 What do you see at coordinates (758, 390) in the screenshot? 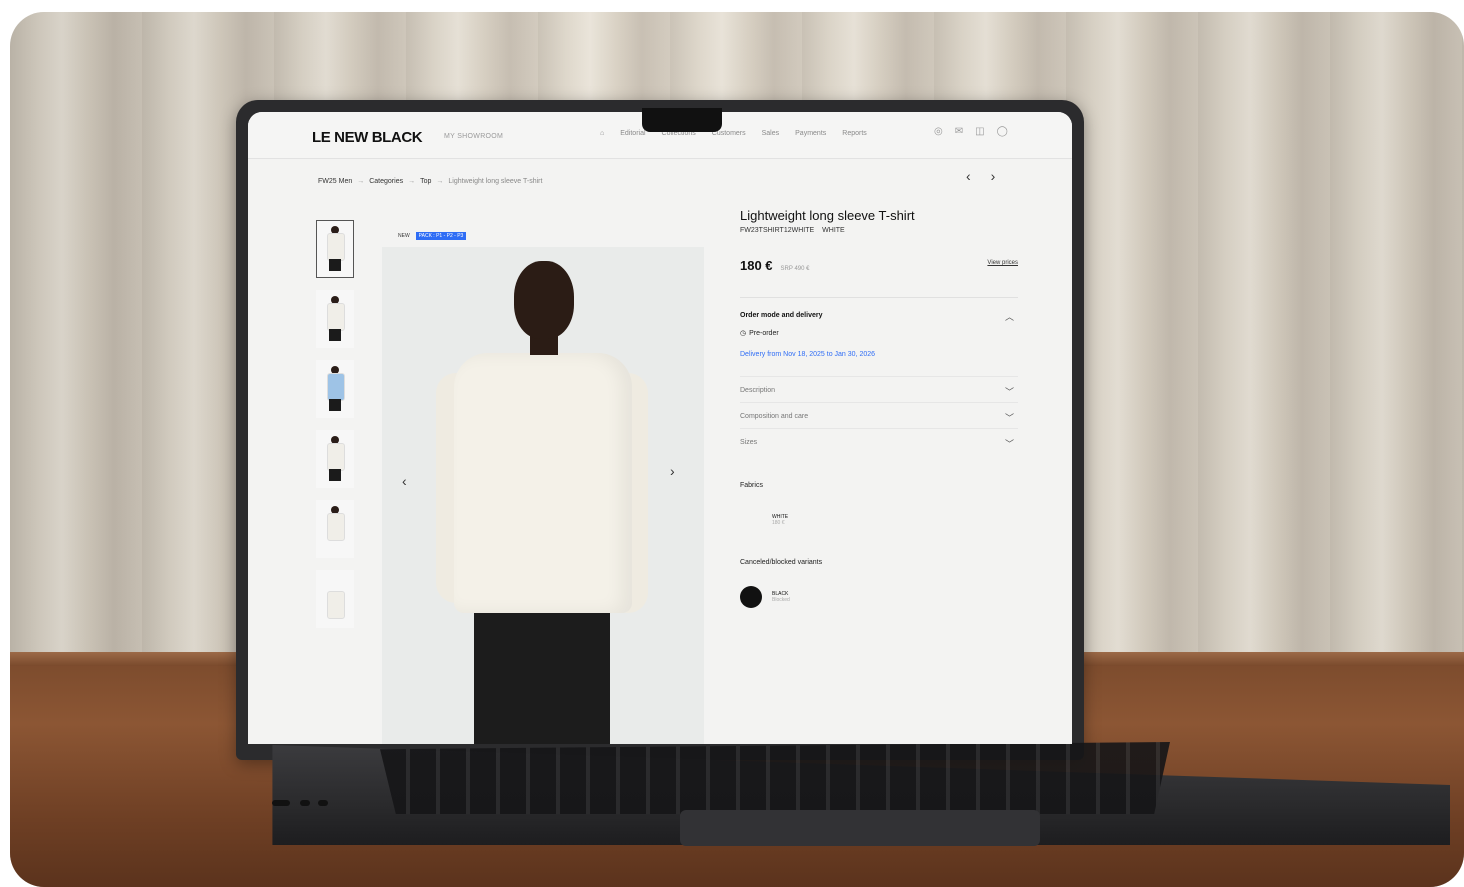
I see `accordion-label: Description` at bounding box center [758, 390].